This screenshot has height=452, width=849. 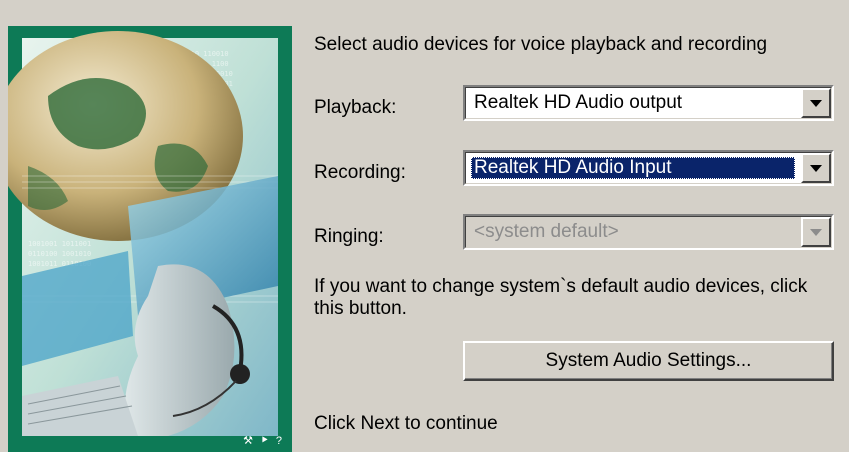 What do you see at coordinates (578, 102) in the screenshot?
I see `playback-value: Realtek HD Audio output` at bounding box center [578, 102].